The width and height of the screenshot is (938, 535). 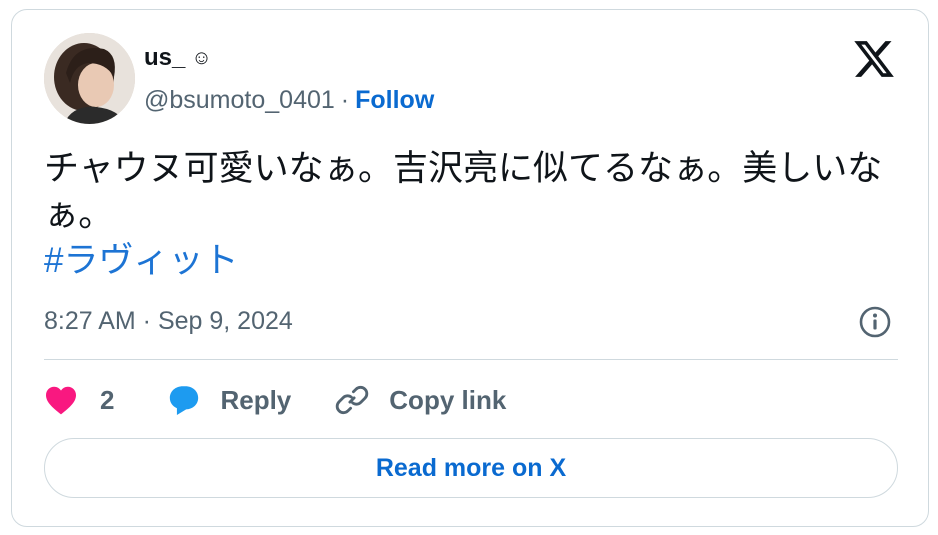 I want to click on copy-link-label: Copy link, so click(x=448, y=399).